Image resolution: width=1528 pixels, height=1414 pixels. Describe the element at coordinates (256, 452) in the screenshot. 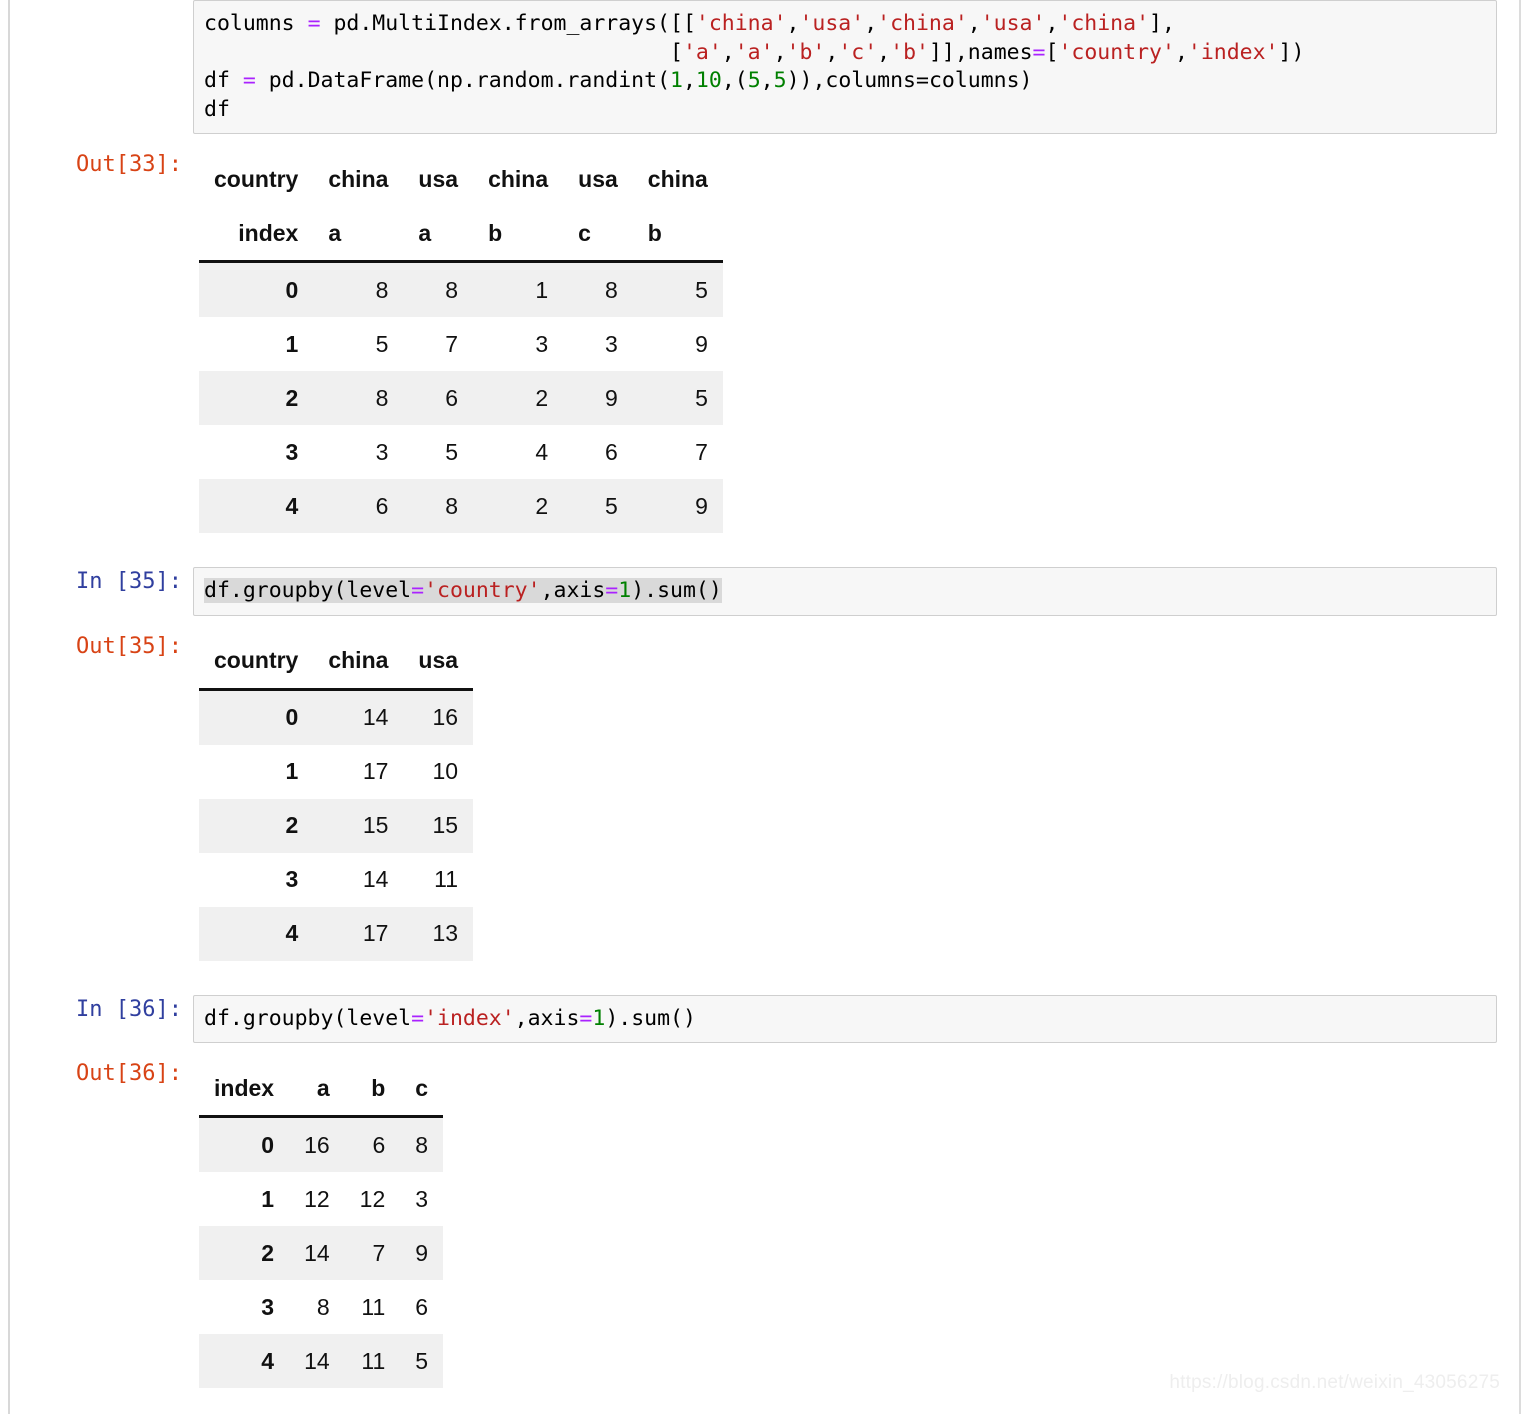

I see `table-1-row-label-3: 3` at that location.